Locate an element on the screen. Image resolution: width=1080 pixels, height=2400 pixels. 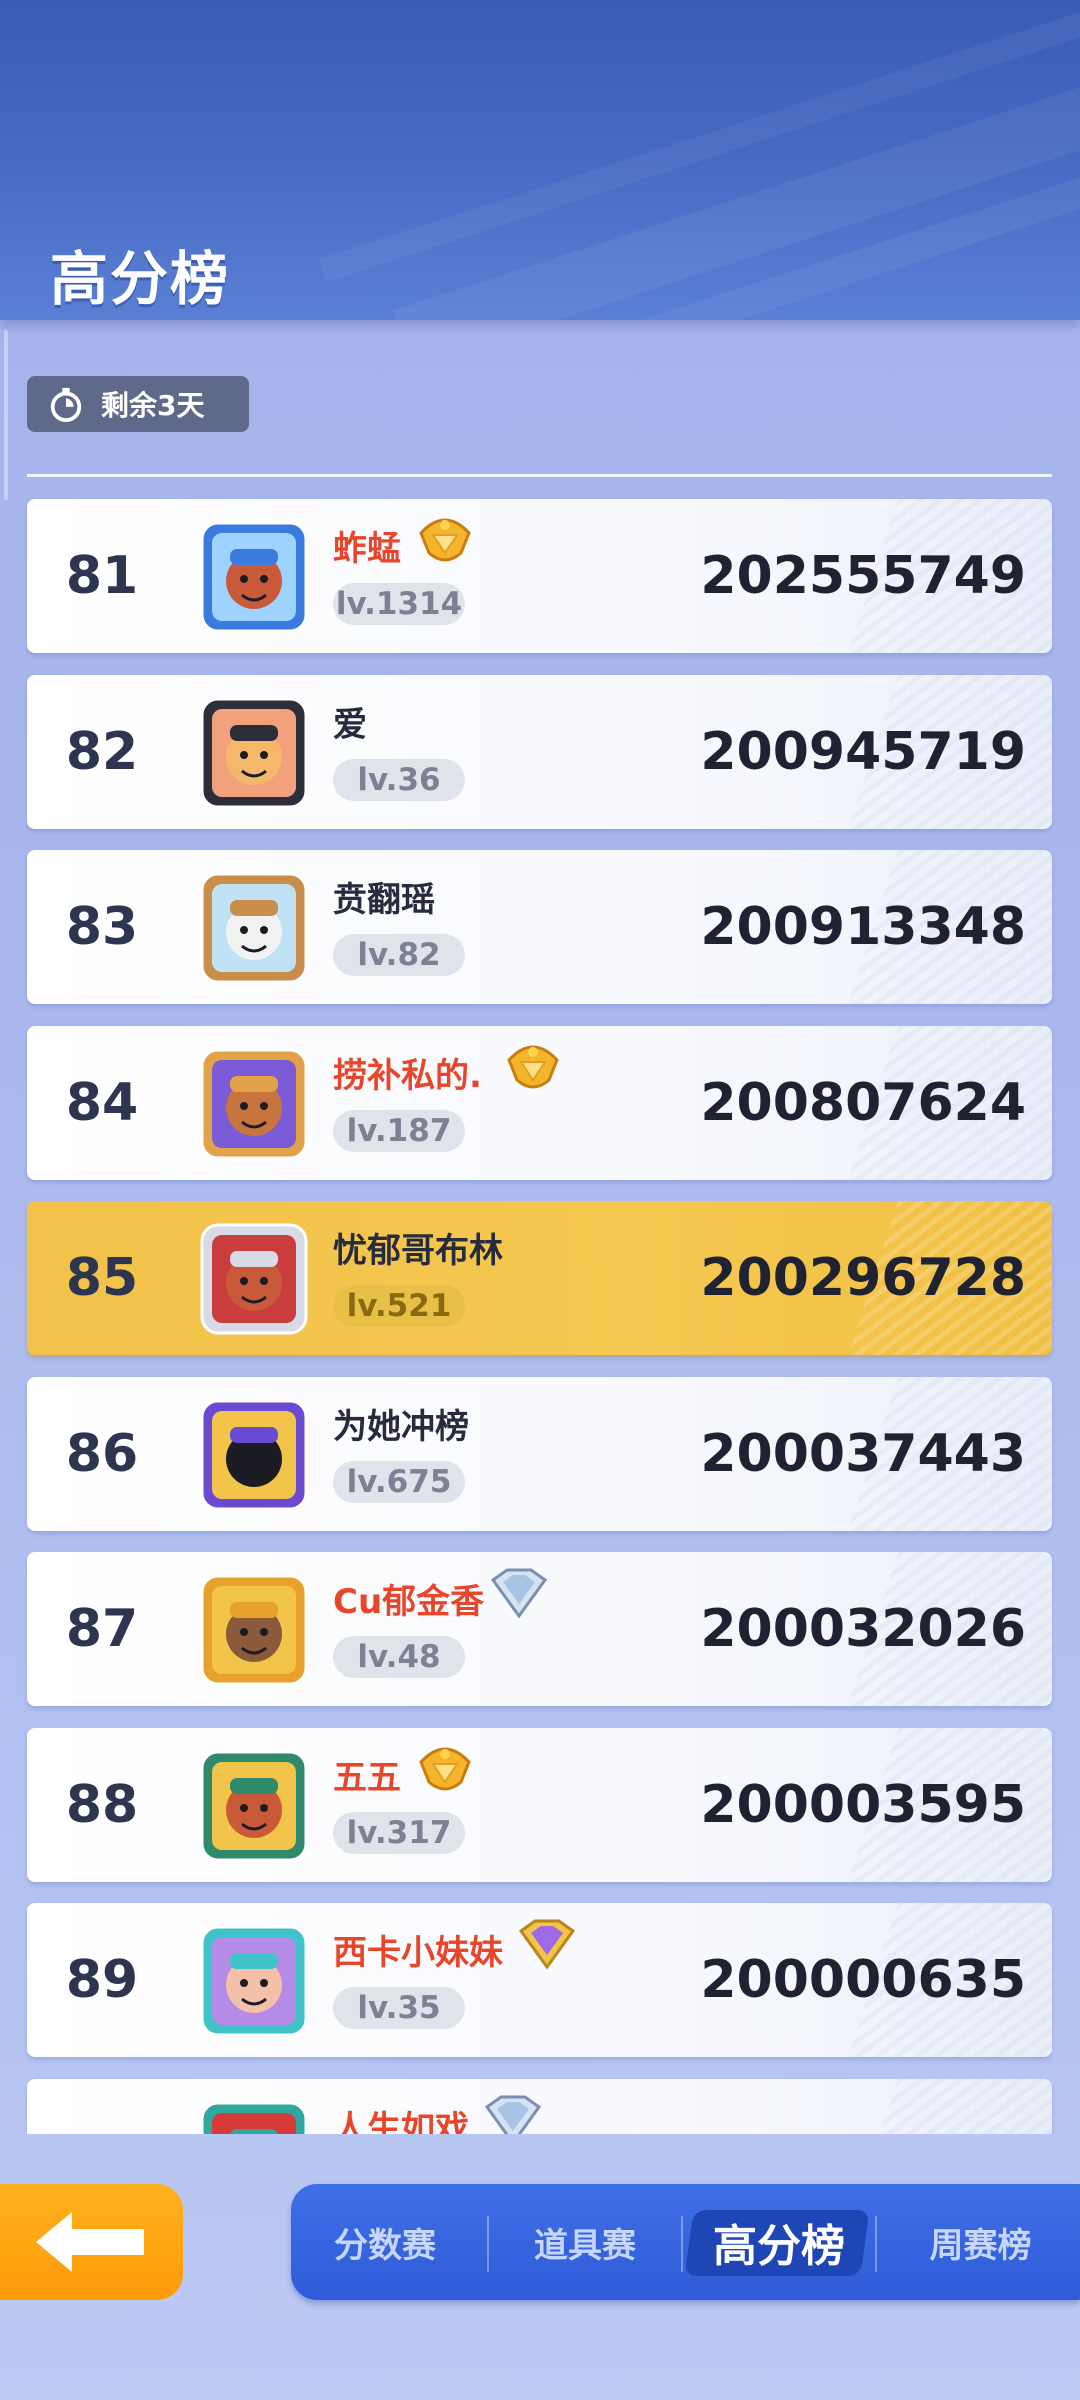
rank-number: 83 is located at coordinates (102, 927).